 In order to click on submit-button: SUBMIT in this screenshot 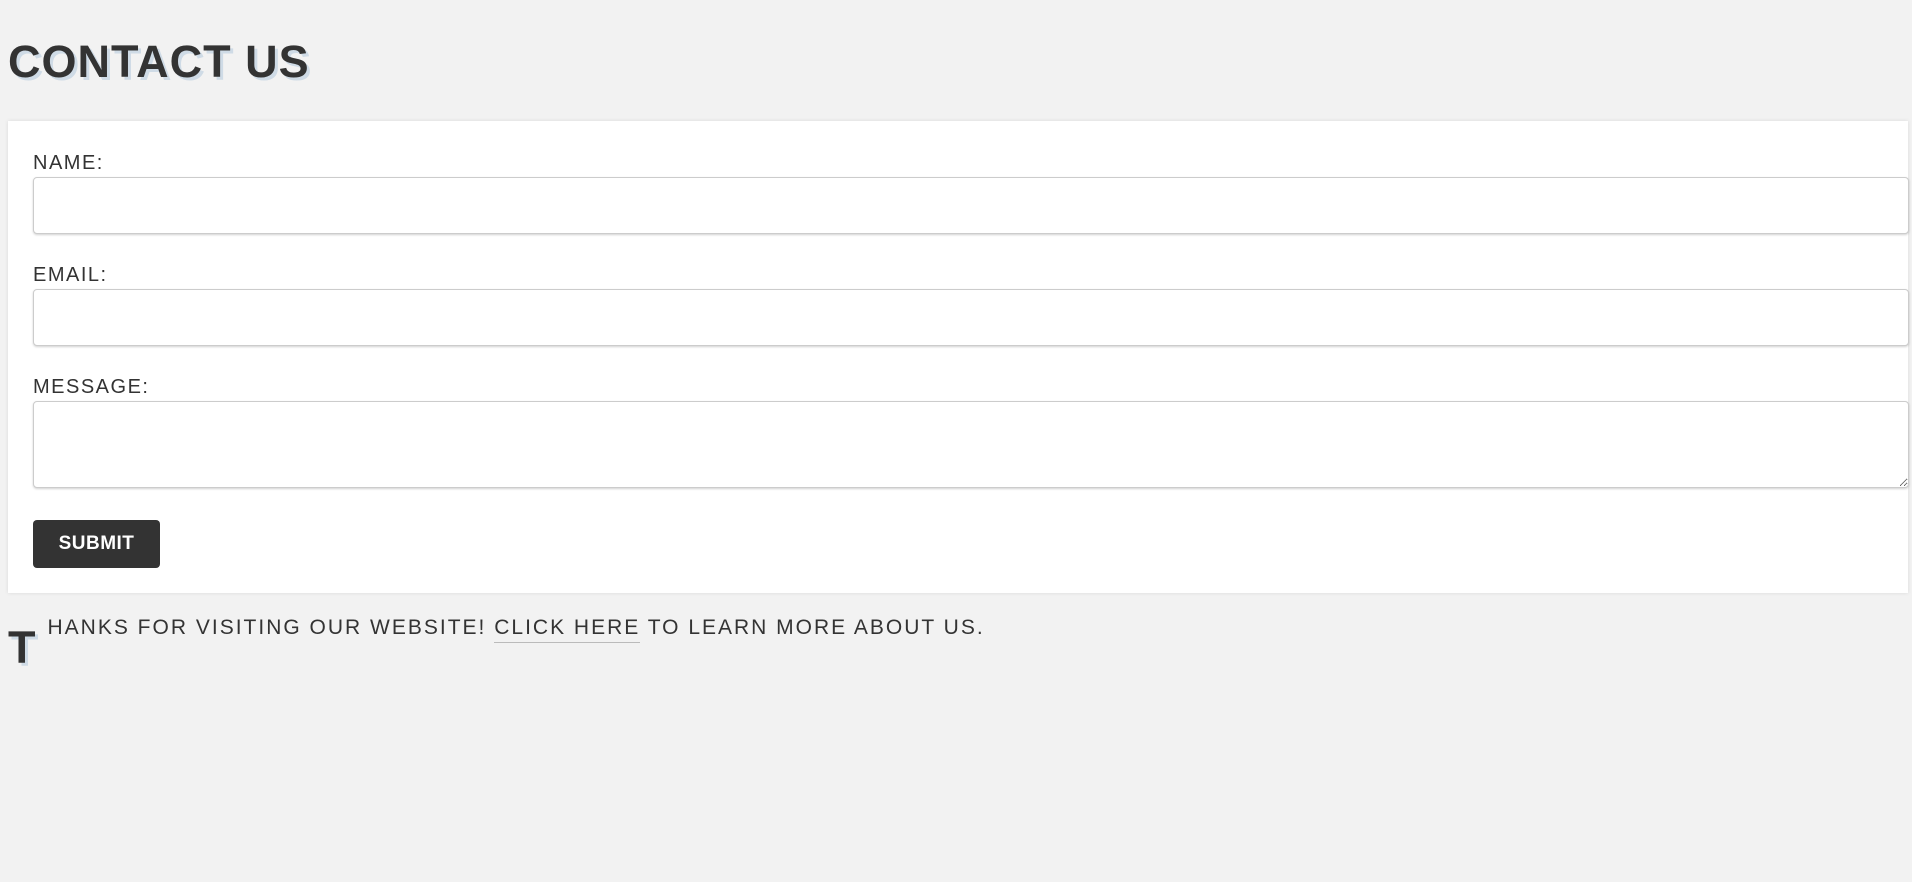, I will do `click(96, 544)`.